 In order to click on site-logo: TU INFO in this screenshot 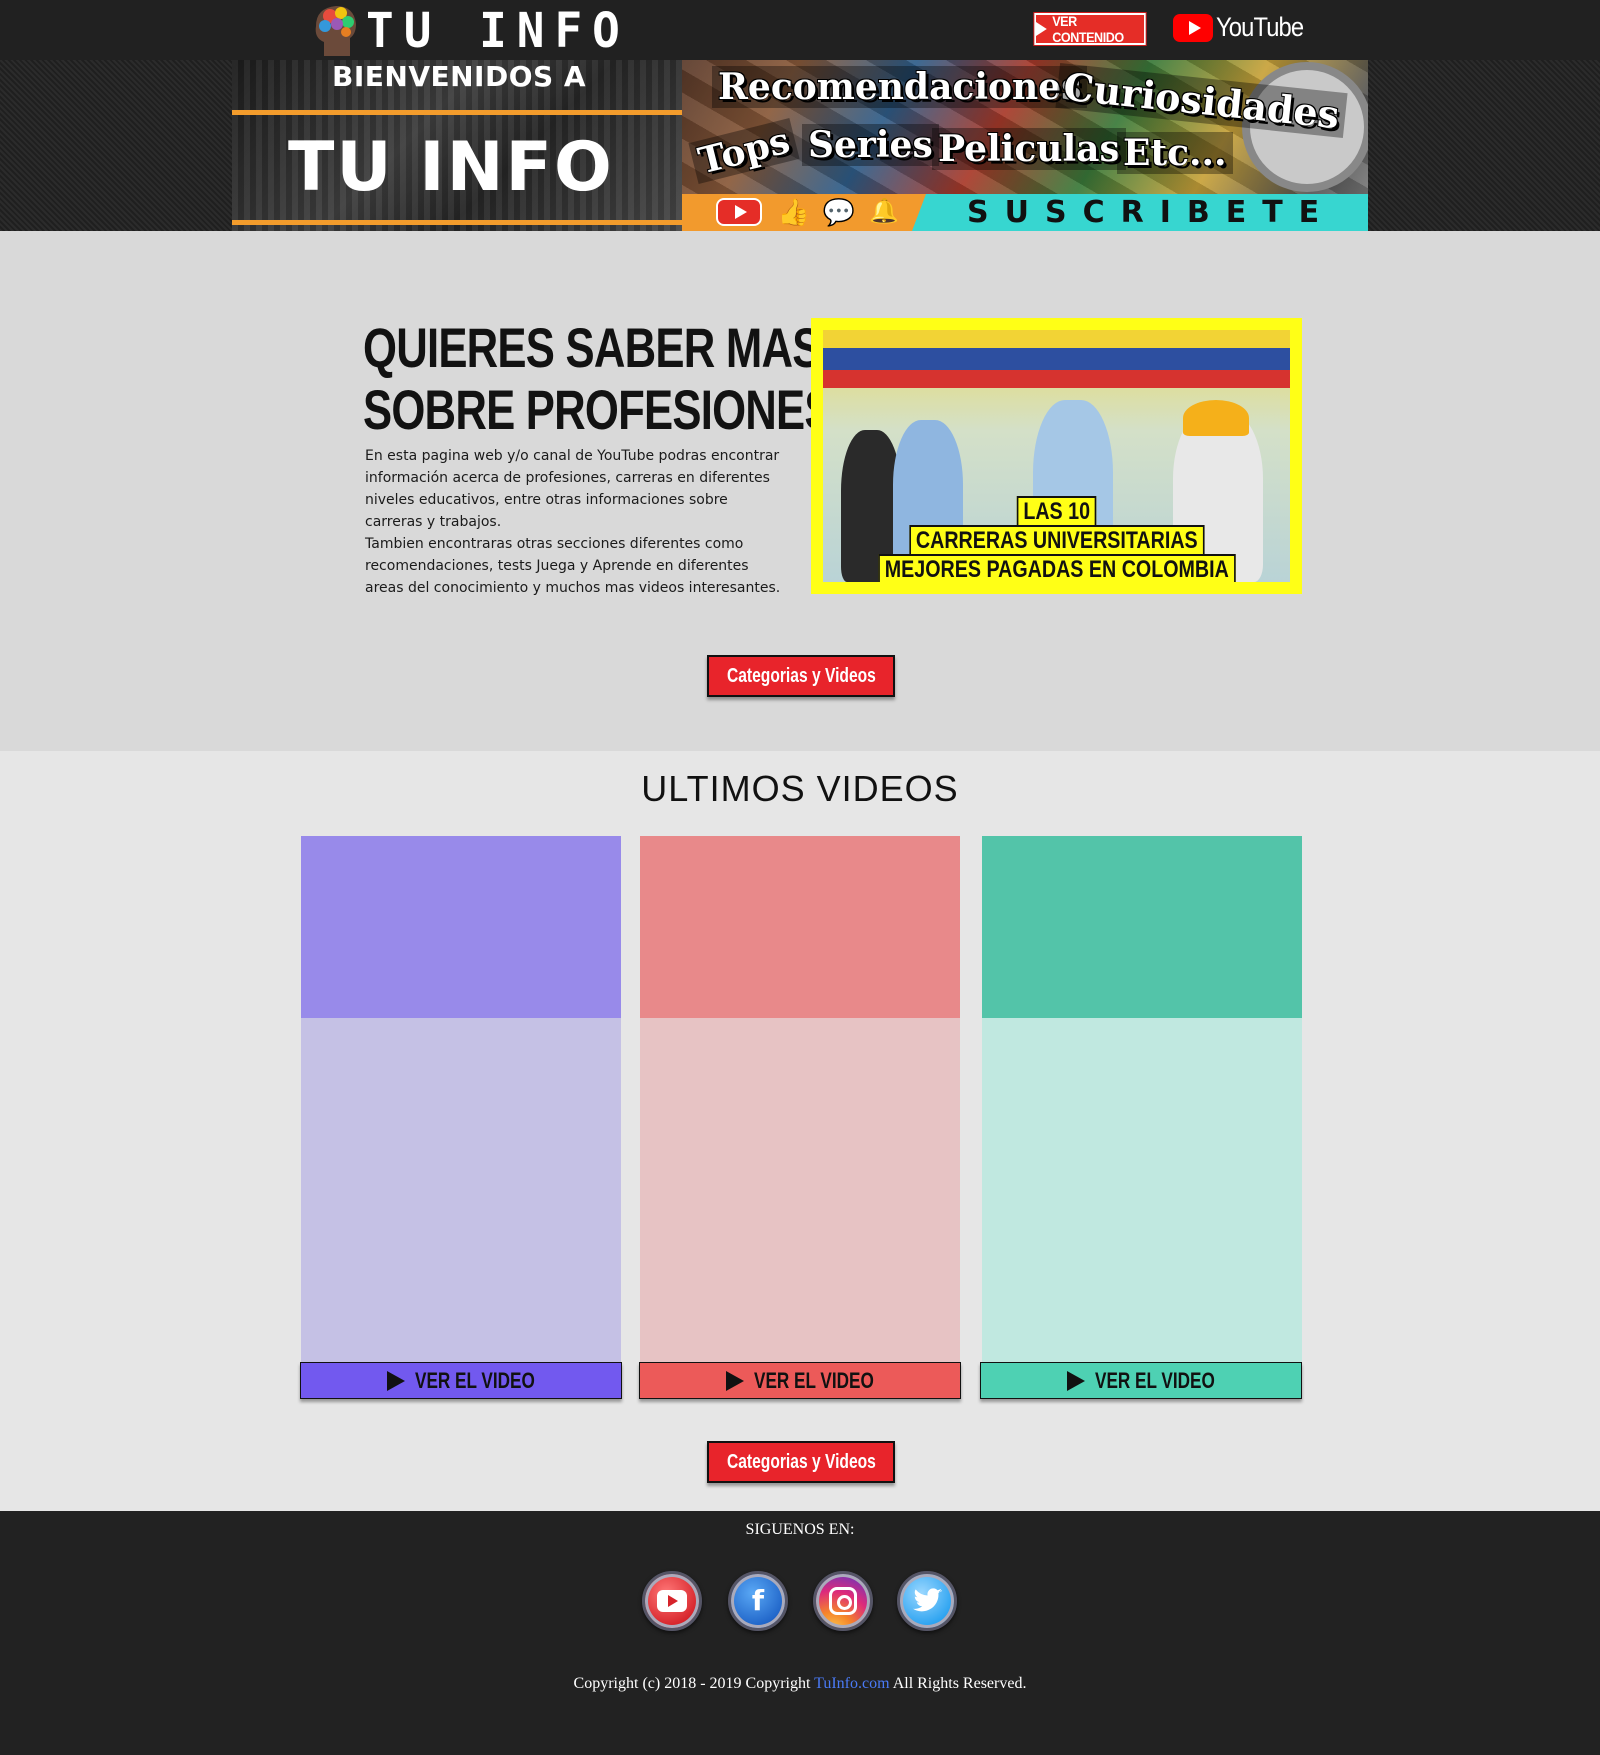, I will do `click(470, 30)`.